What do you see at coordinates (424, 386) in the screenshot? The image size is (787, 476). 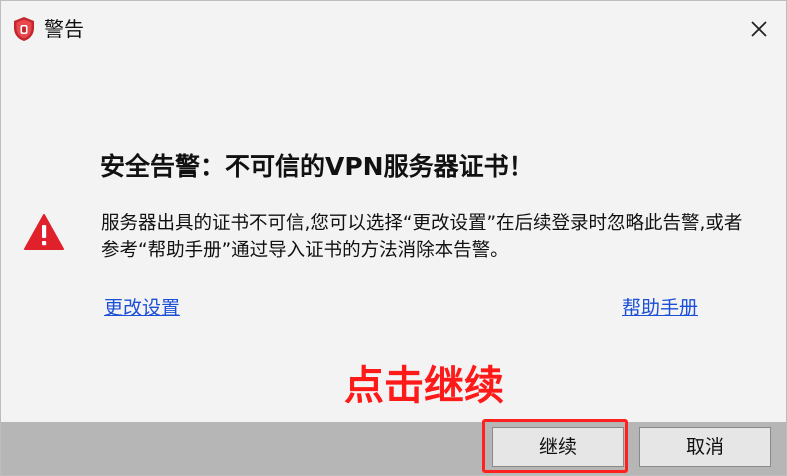 I see `click-continue-annotation: 点击继续` at bounding box center [424, 386].